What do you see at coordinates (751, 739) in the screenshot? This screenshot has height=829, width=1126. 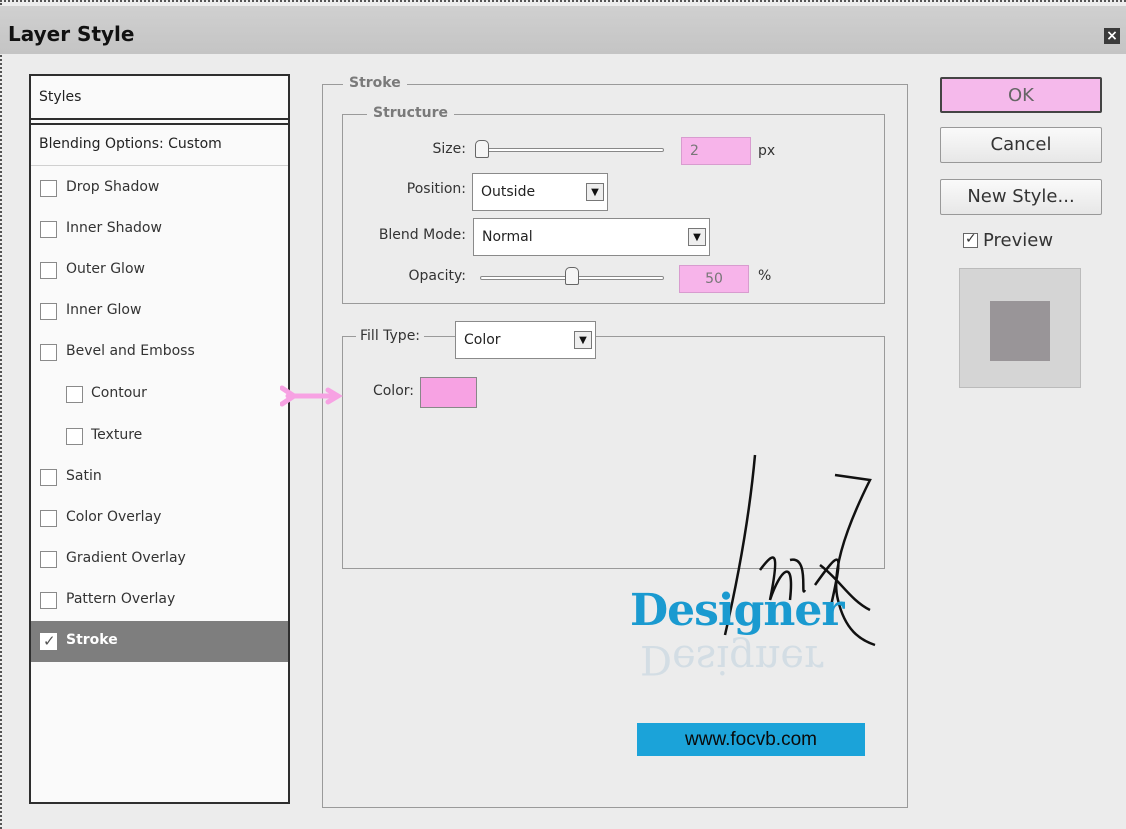 I see `watermark-url: www.focvb.com` at bounding box center [751, 739].